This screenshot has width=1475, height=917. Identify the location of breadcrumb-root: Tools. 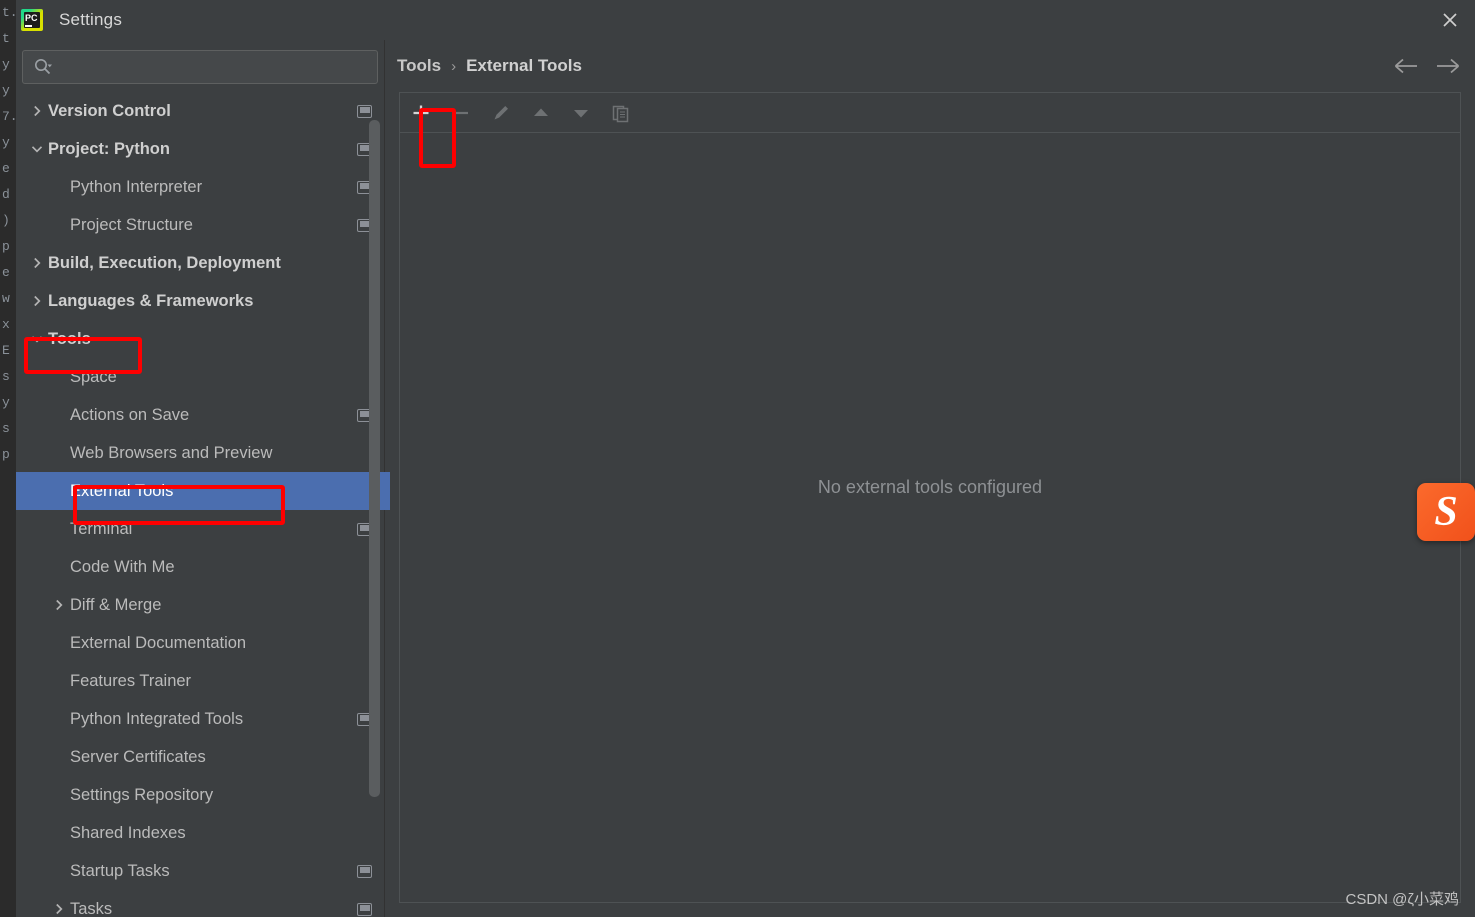
(419, 66).